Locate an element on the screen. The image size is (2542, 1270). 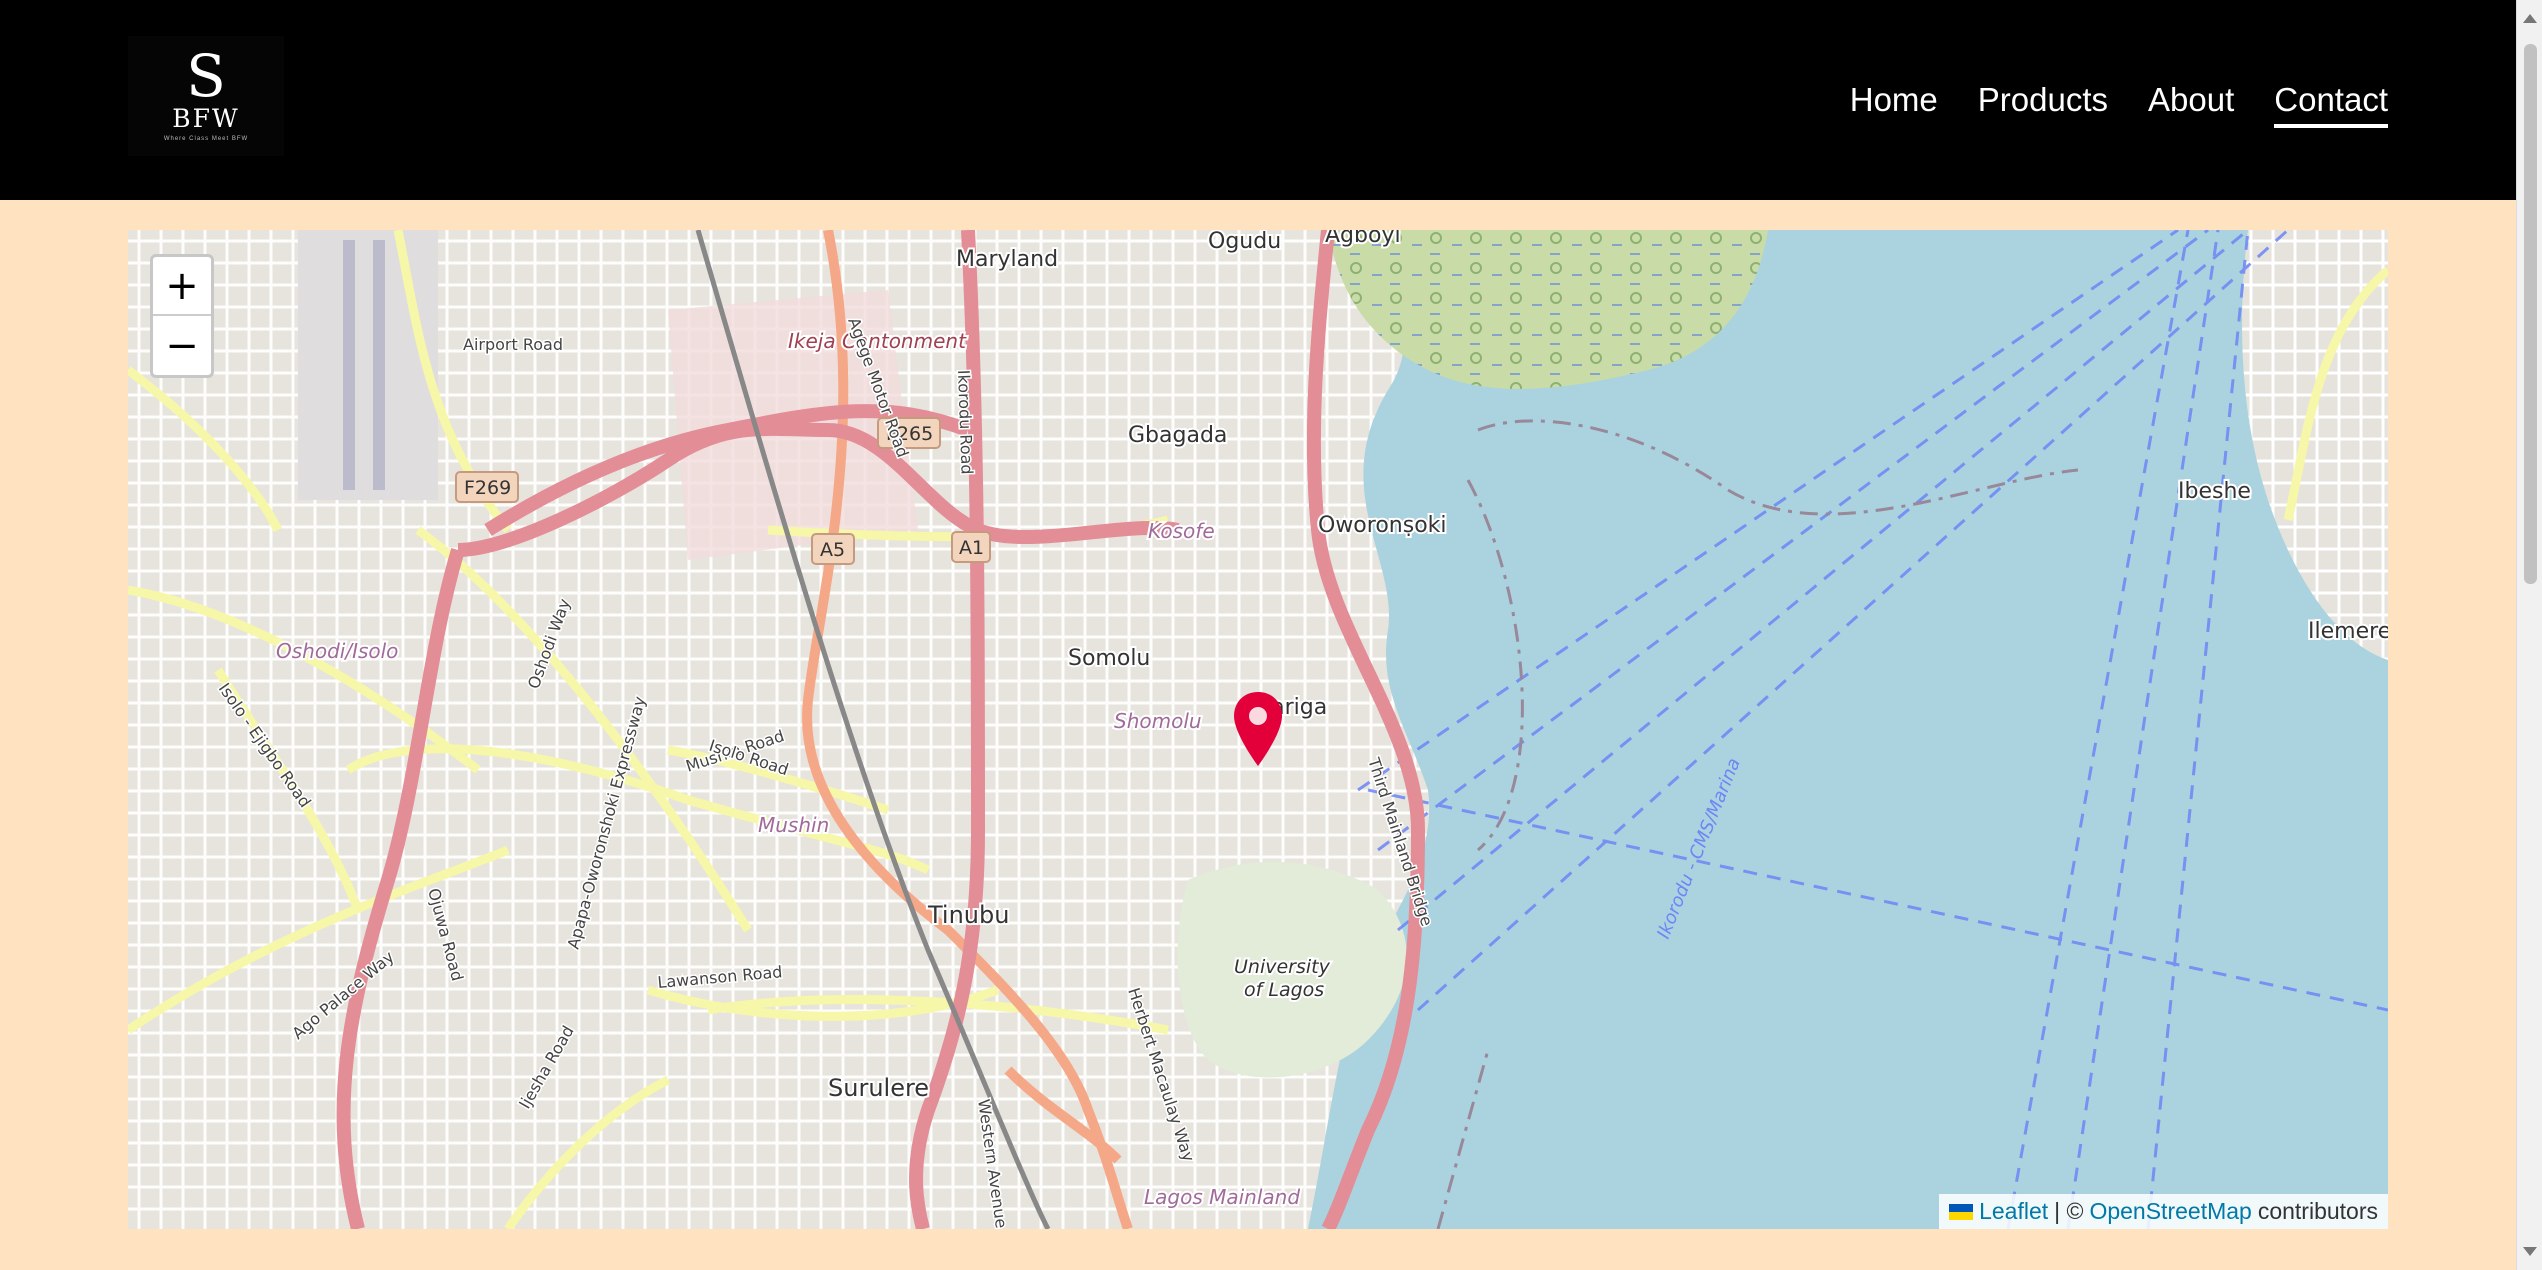
label-ogudu: Ogudu is located at coordinates (1244, 242).